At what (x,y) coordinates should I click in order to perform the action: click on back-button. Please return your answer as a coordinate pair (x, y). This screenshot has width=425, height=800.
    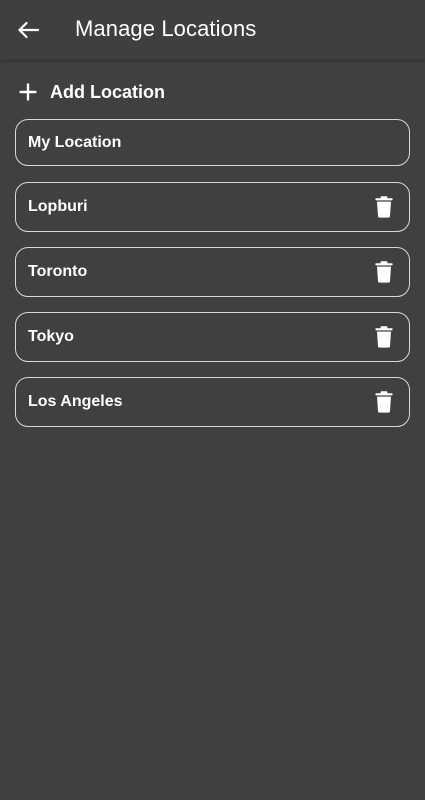
    Looking at the image, I should click on (28, 30).